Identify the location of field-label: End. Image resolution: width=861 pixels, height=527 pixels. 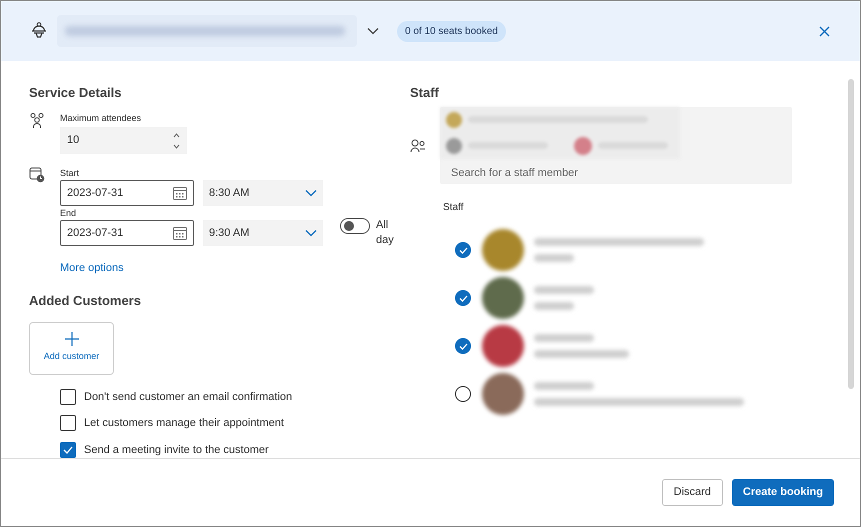
(69, 213).